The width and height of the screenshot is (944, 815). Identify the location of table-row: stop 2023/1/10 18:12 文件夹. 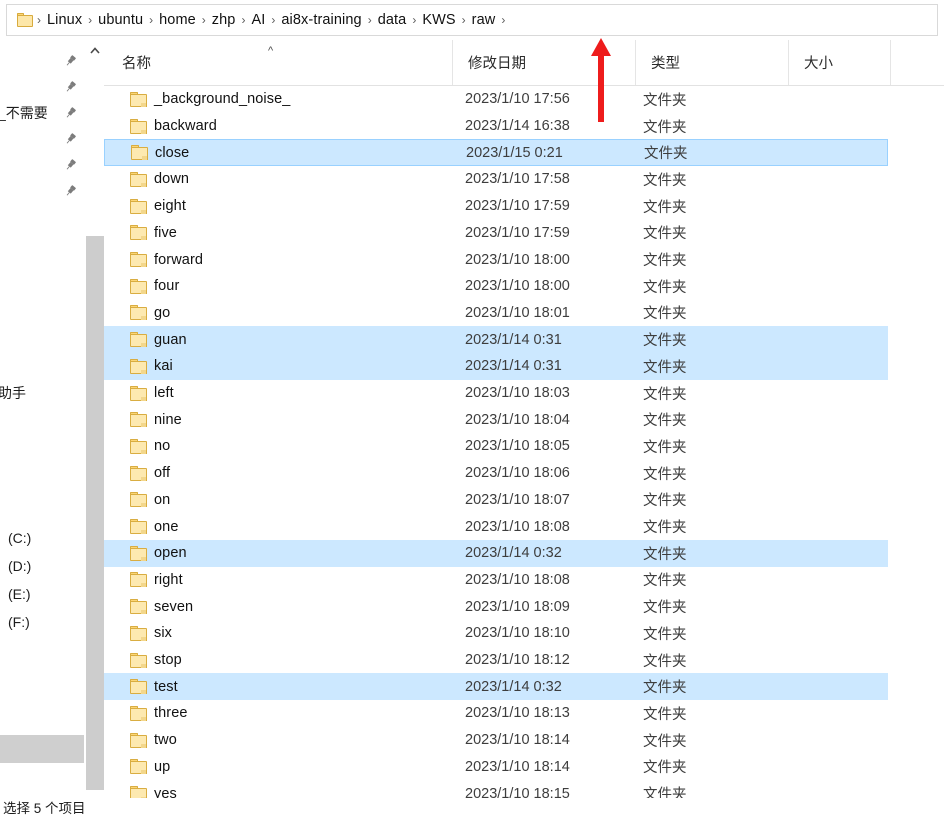
(524, 660).